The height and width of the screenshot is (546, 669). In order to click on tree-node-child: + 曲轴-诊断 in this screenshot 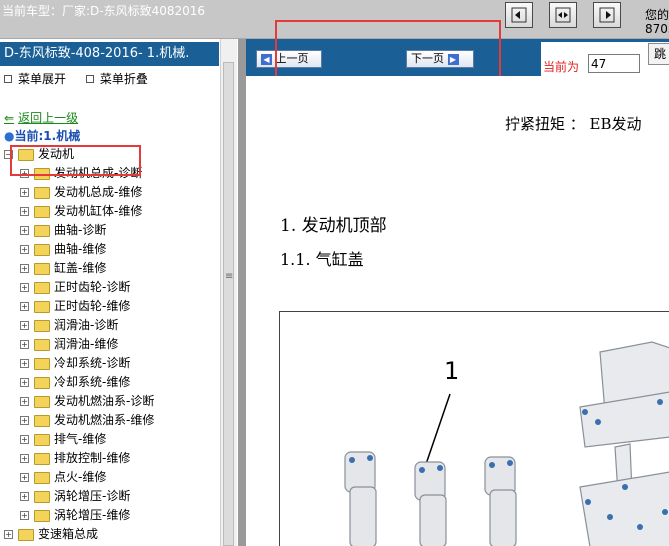, I will do `click(63, 230)`.